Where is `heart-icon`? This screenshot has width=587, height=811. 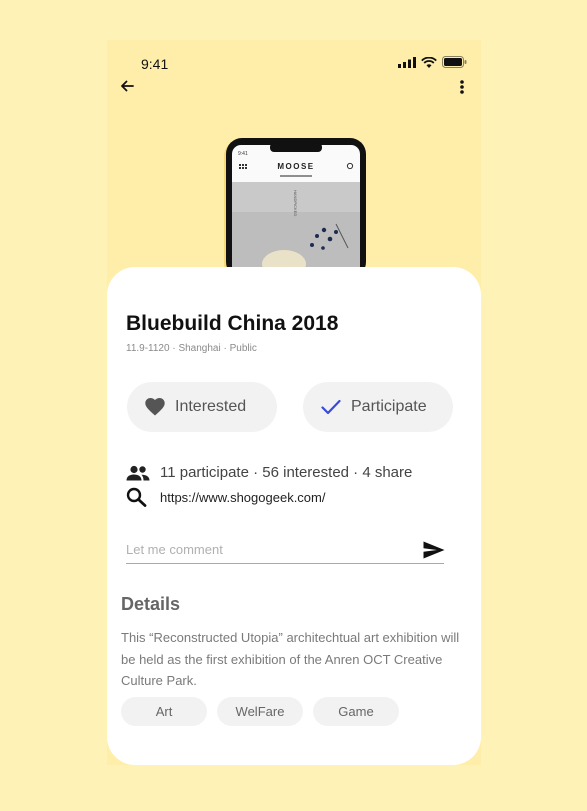 heart-icon is located at coordinates (155, 407).